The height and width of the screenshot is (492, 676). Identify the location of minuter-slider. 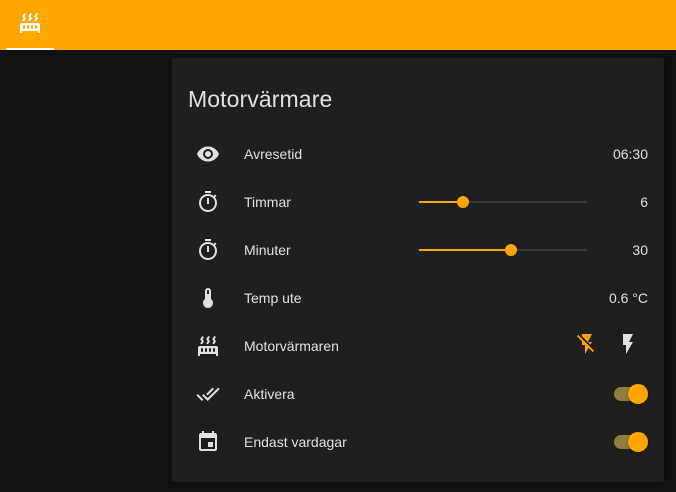
(503, 250).